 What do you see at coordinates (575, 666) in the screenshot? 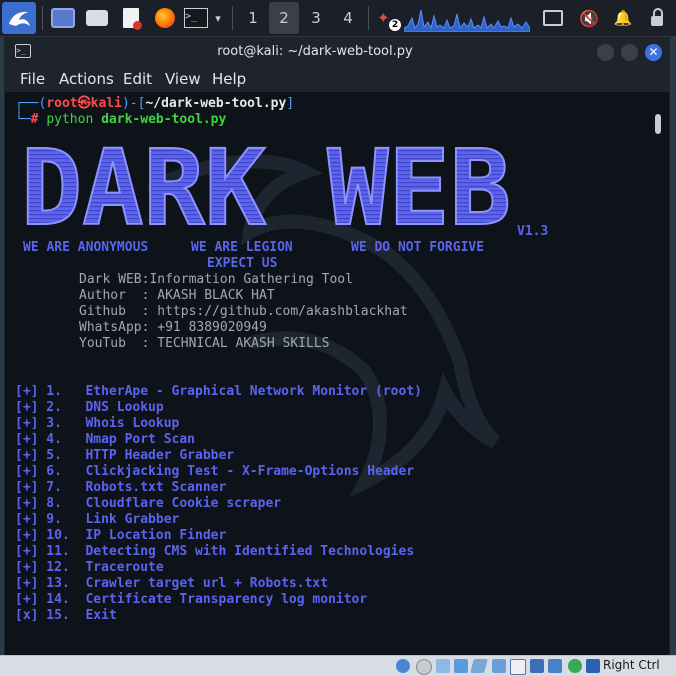
I see `guest-additions-icon` at bounding box center [575, 666].